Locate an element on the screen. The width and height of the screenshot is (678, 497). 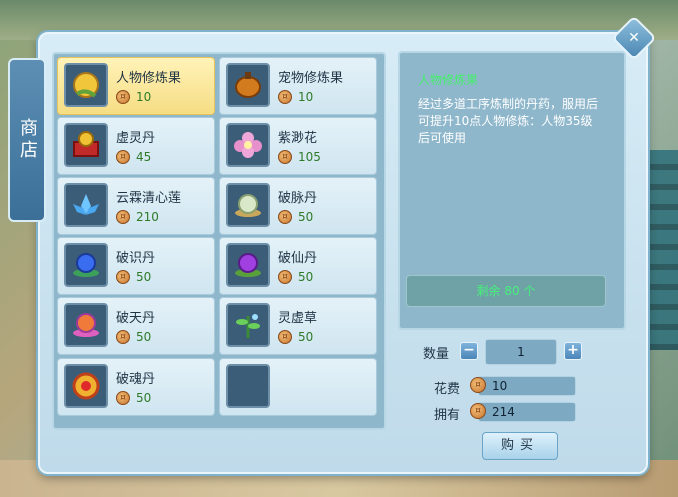
item-name: 紫渺花 is located at coordinates (298, 138).